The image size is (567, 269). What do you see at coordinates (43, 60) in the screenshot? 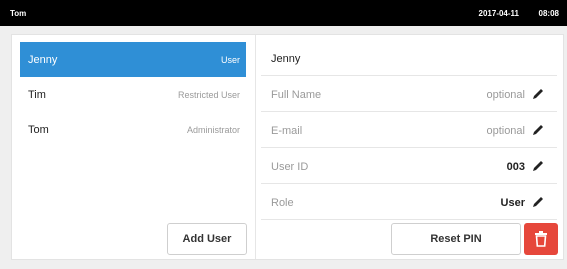
I see `user-name: Jenny` at bounding box center [43, 60].